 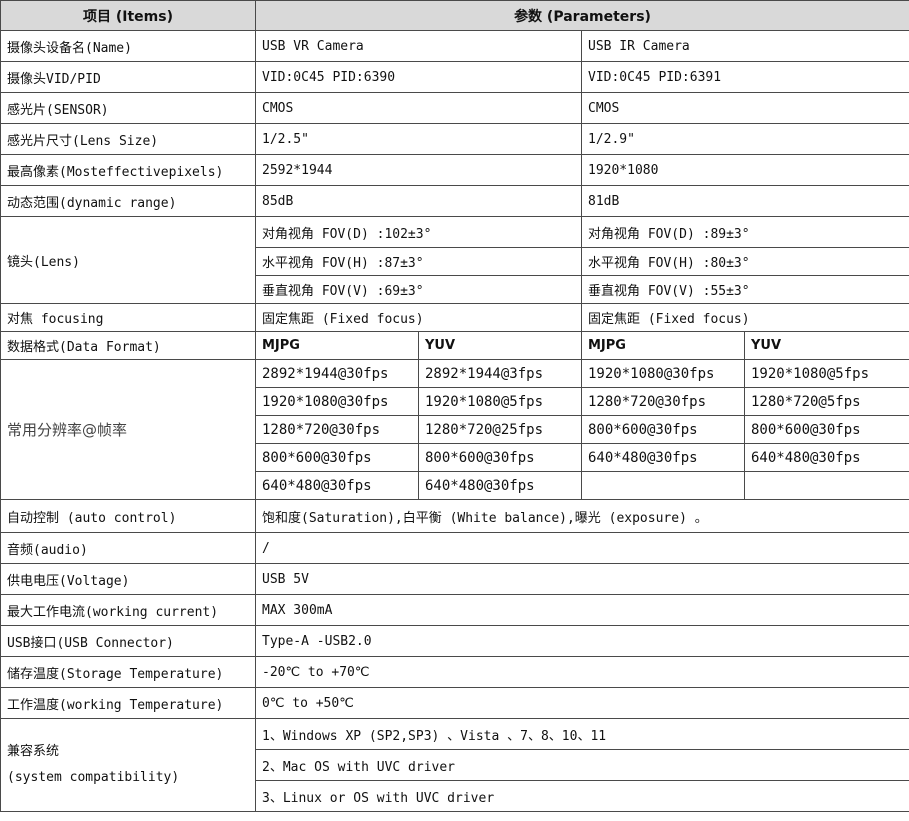 I want to click on value-ir-pixels: 1920*1080, so click(x=745, y=170).